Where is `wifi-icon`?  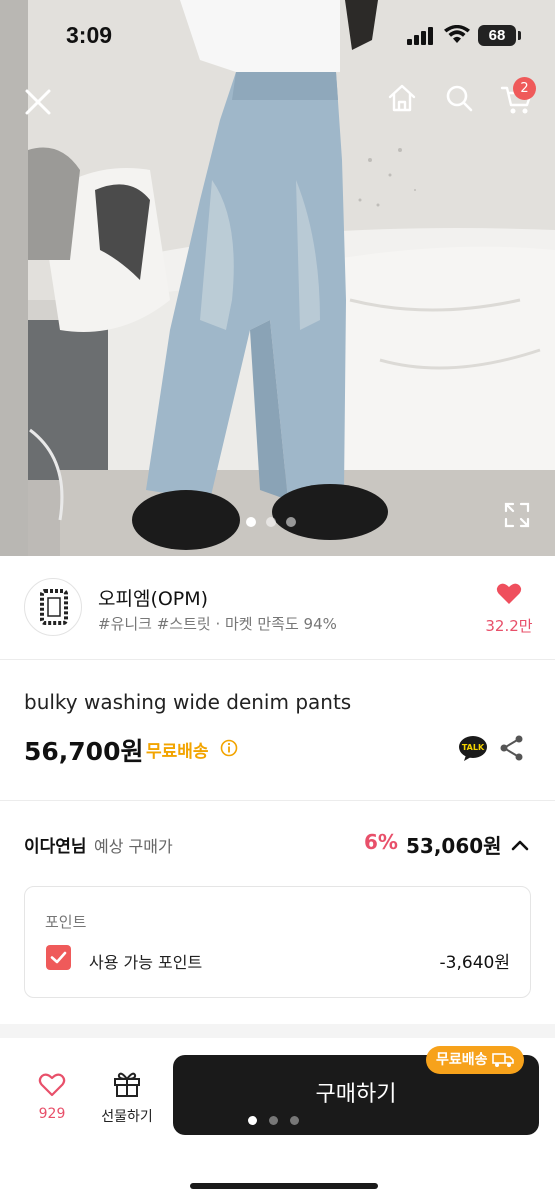
wifi-icon is located at coordinates (457, 34).